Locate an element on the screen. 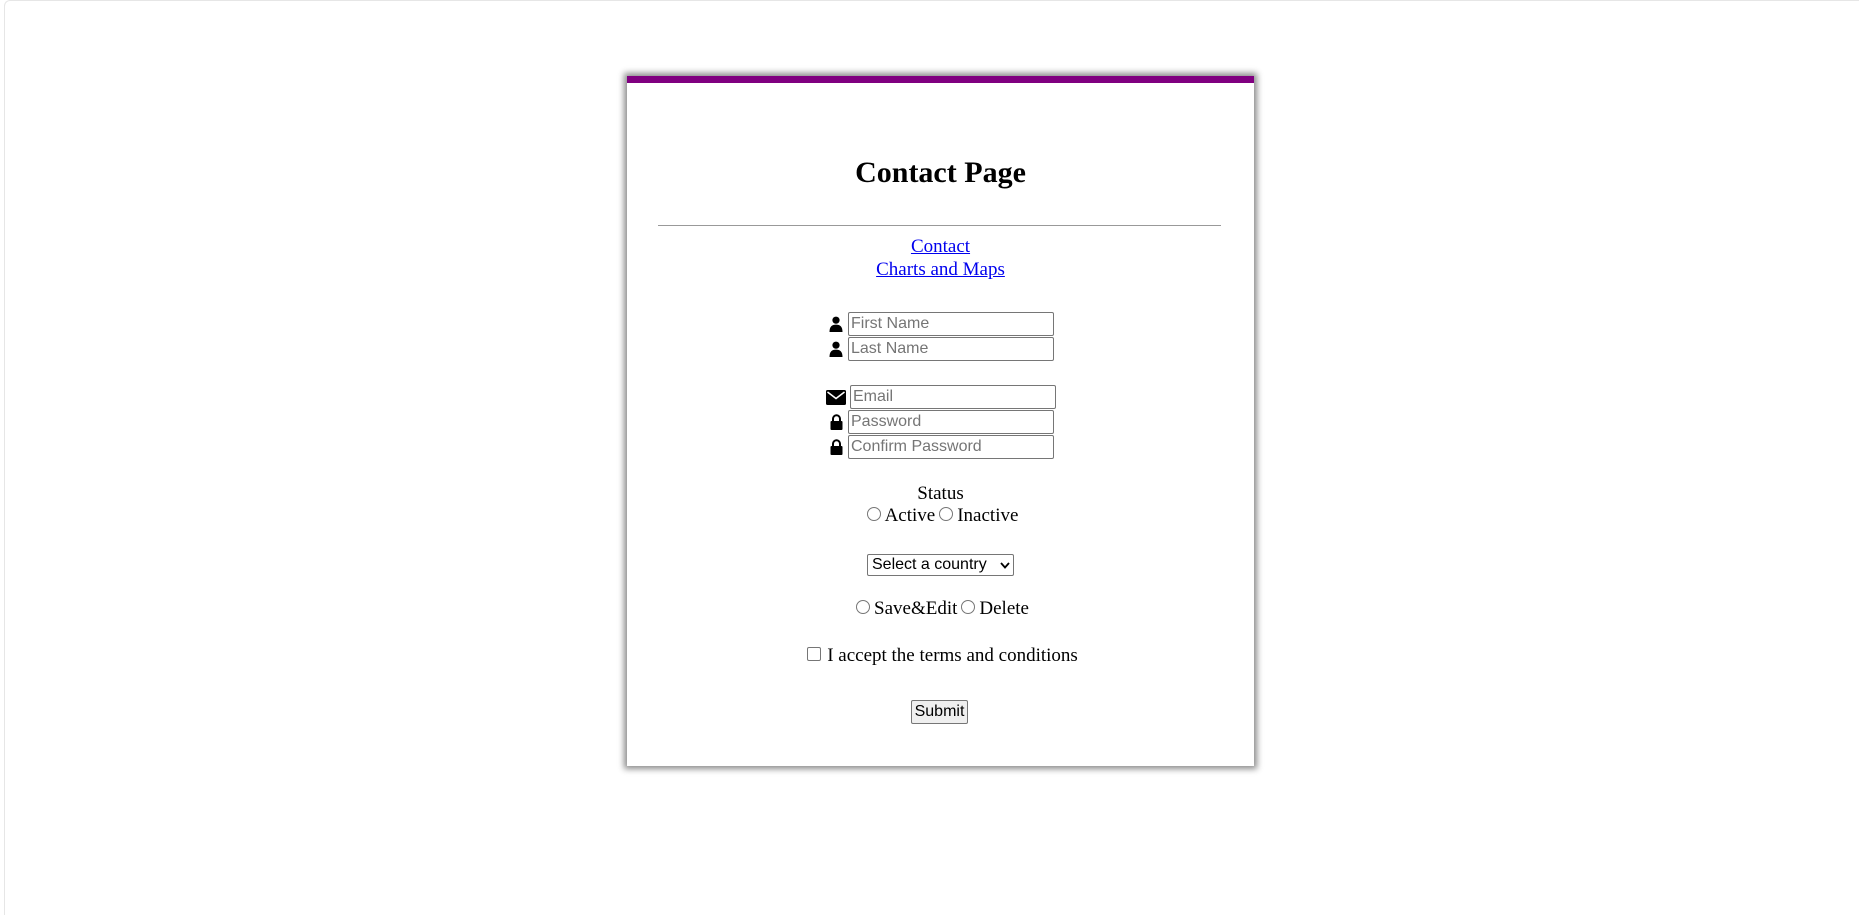  confirm-password-row is located at coordinates (940, 447).